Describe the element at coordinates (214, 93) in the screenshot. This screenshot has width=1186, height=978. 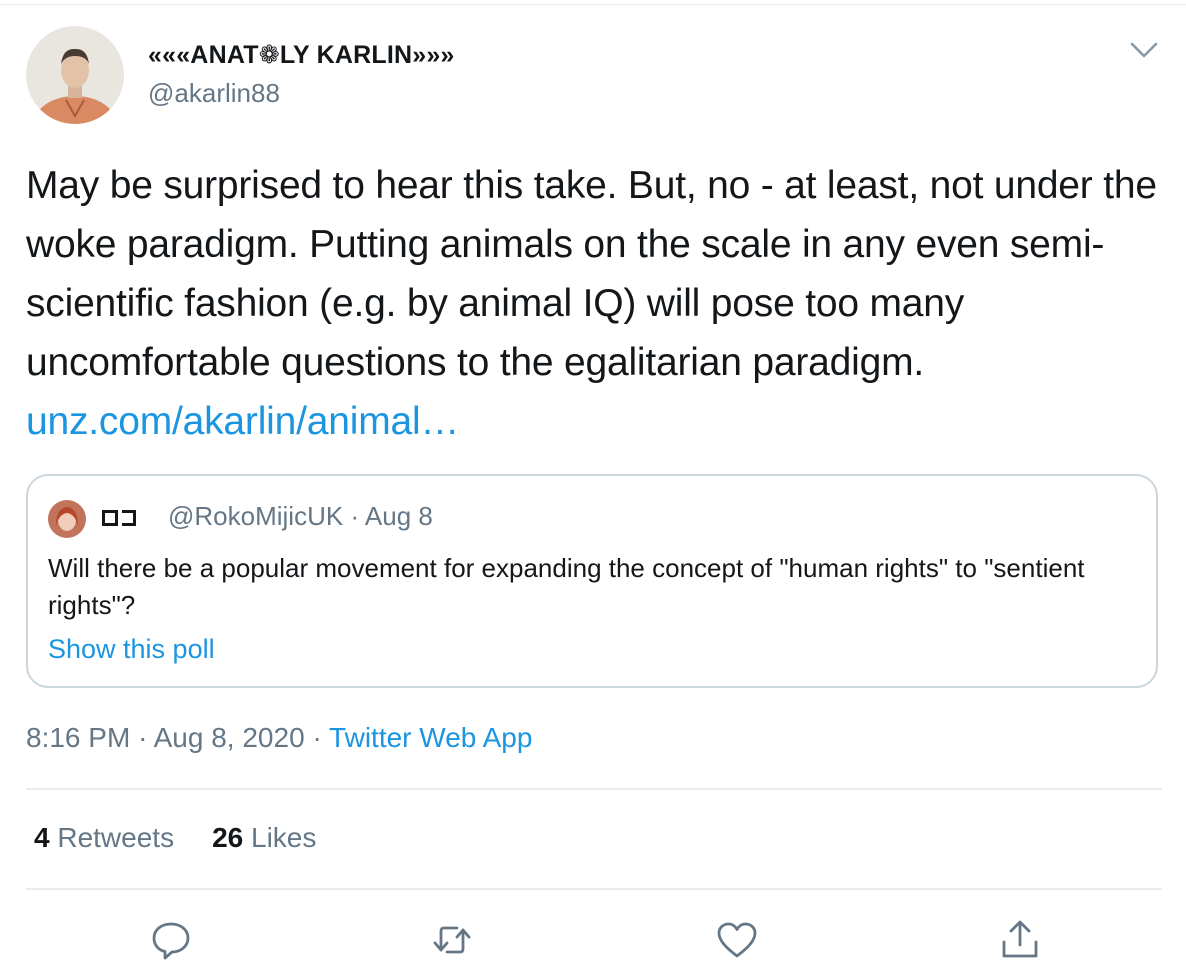
I see `author-handle: @akarlin88` at that location.